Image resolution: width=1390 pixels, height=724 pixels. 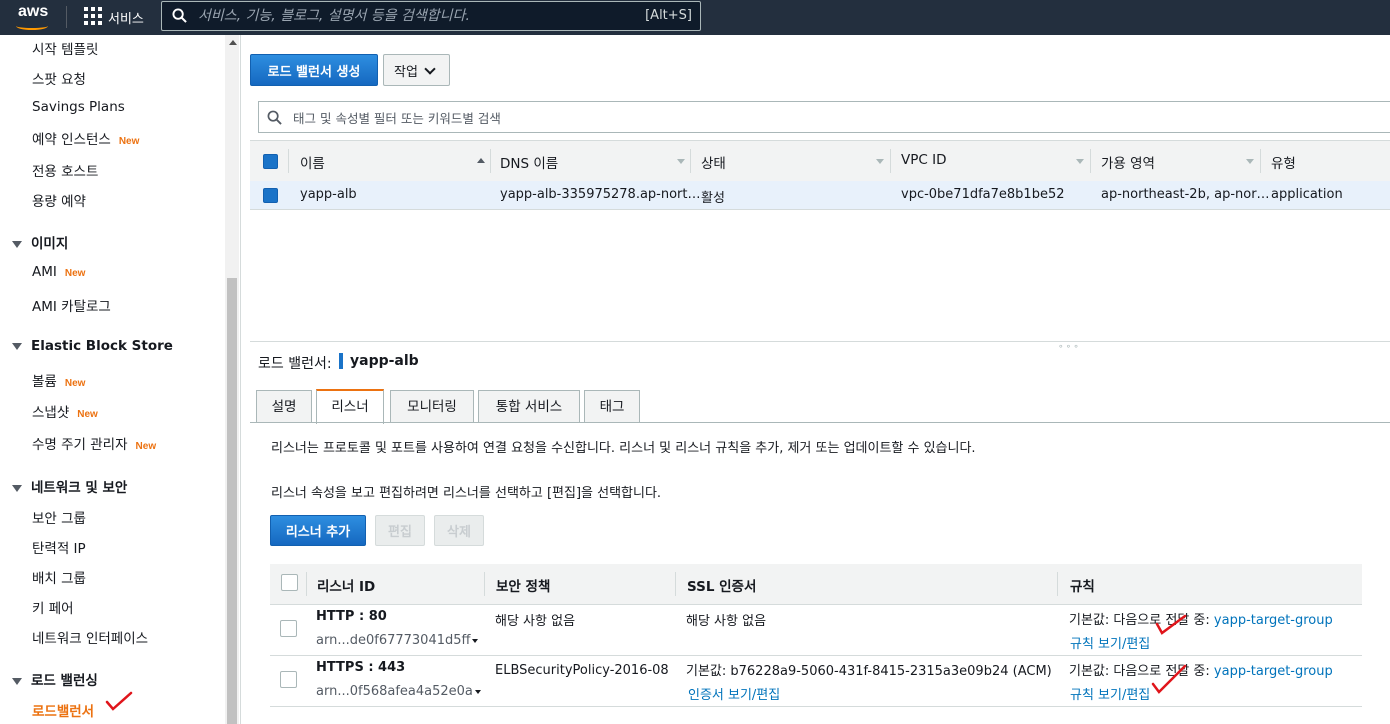 I want to click on tab-tags: 태그, so click(x=612, y=406).